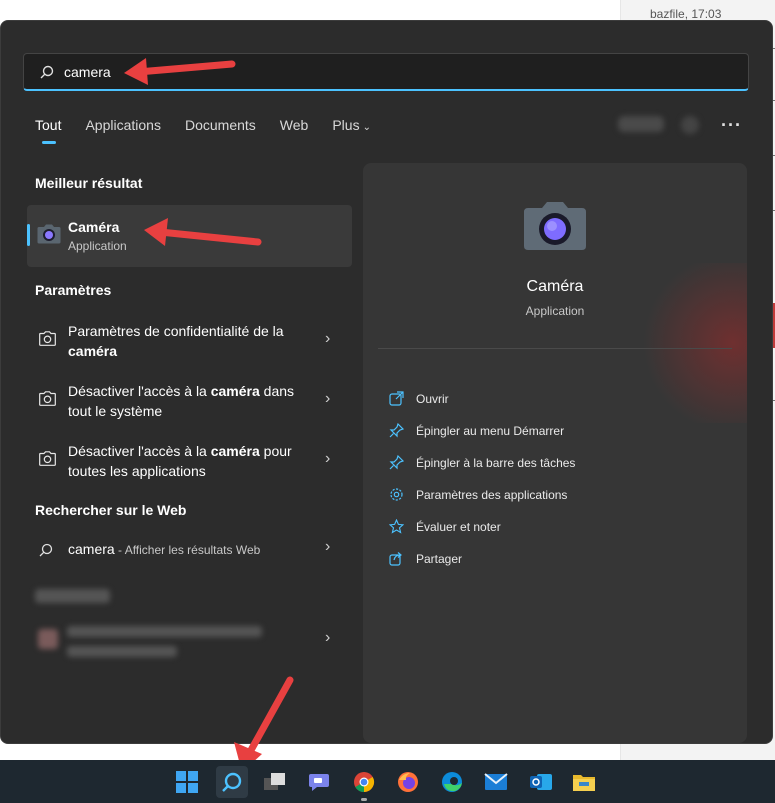  What do you see at coordinates (396, 526) in the screenshot?
I see `star-icon` at bounding box center [396, 526].